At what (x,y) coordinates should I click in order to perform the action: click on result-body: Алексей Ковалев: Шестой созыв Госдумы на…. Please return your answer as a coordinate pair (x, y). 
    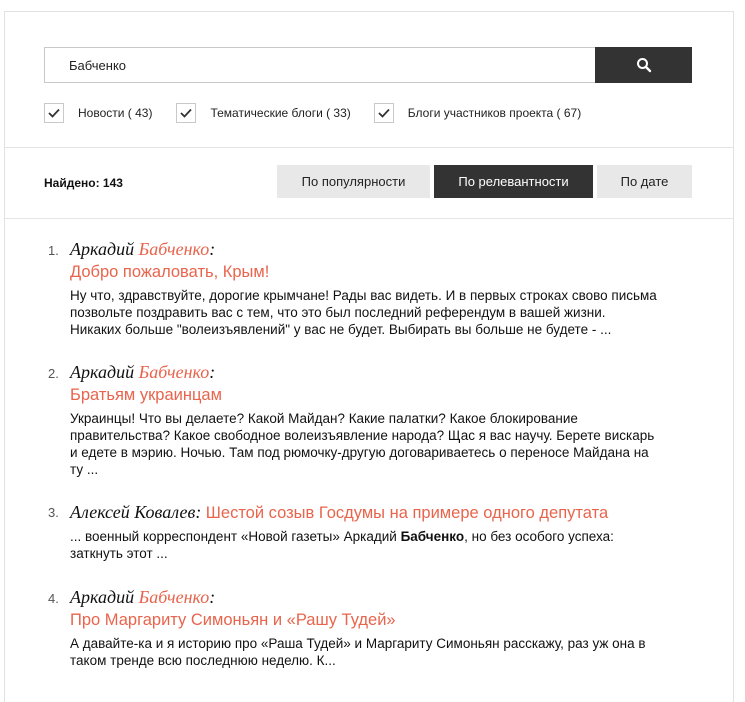
    Looking at the image, I should click on (385, 531).